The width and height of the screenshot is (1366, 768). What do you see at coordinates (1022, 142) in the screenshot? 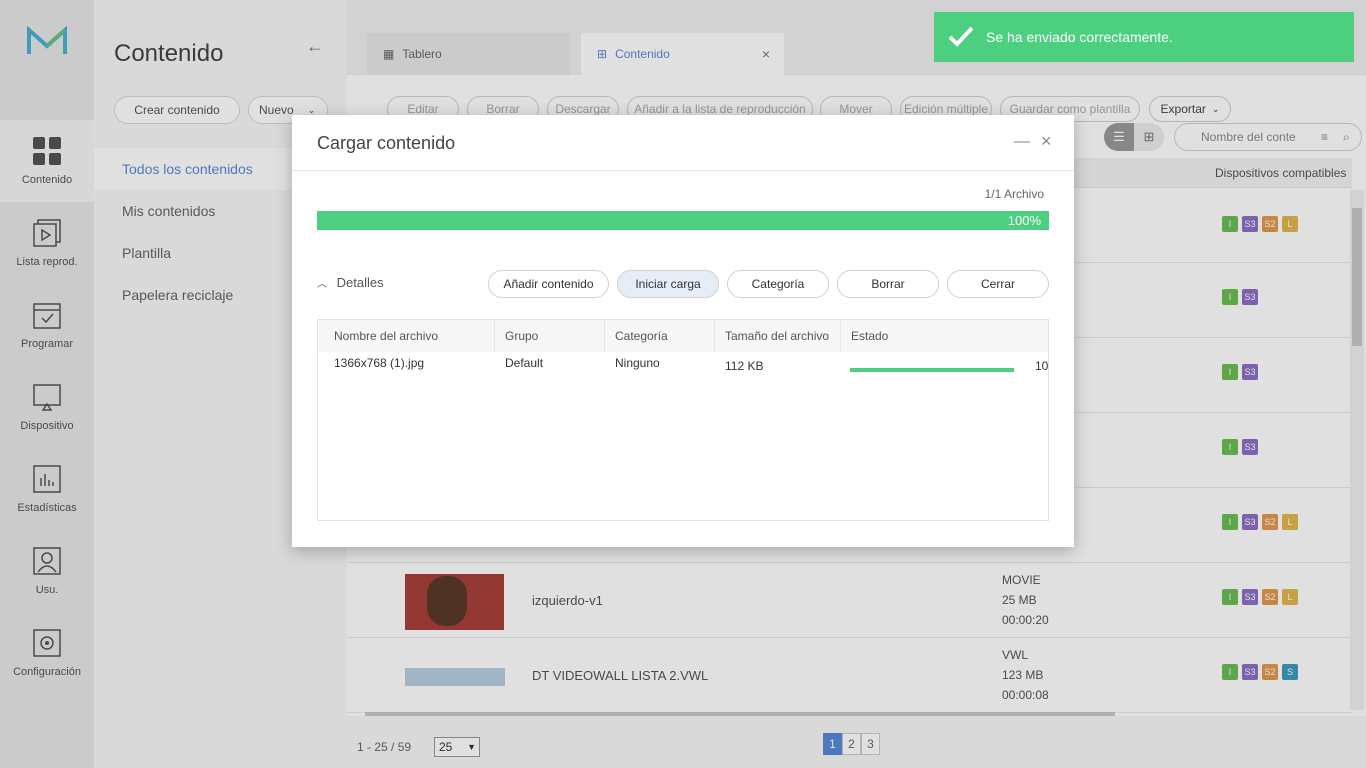
I see `minimize-icon: —` at bounding box center [1022, 142].